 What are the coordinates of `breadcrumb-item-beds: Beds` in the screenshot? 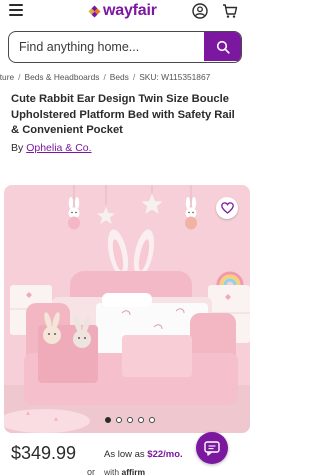 It's located at (119, 77).